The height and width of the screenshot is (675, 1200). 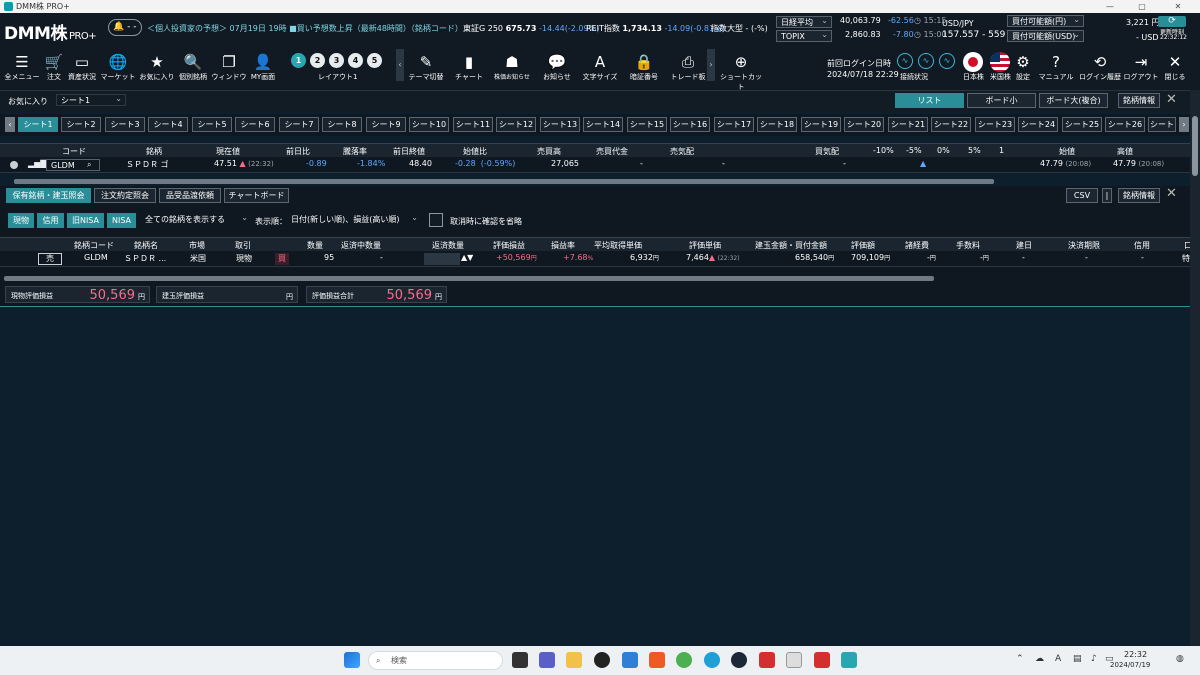 I want to click on pdf2-icon, so click(x=822, y=660).